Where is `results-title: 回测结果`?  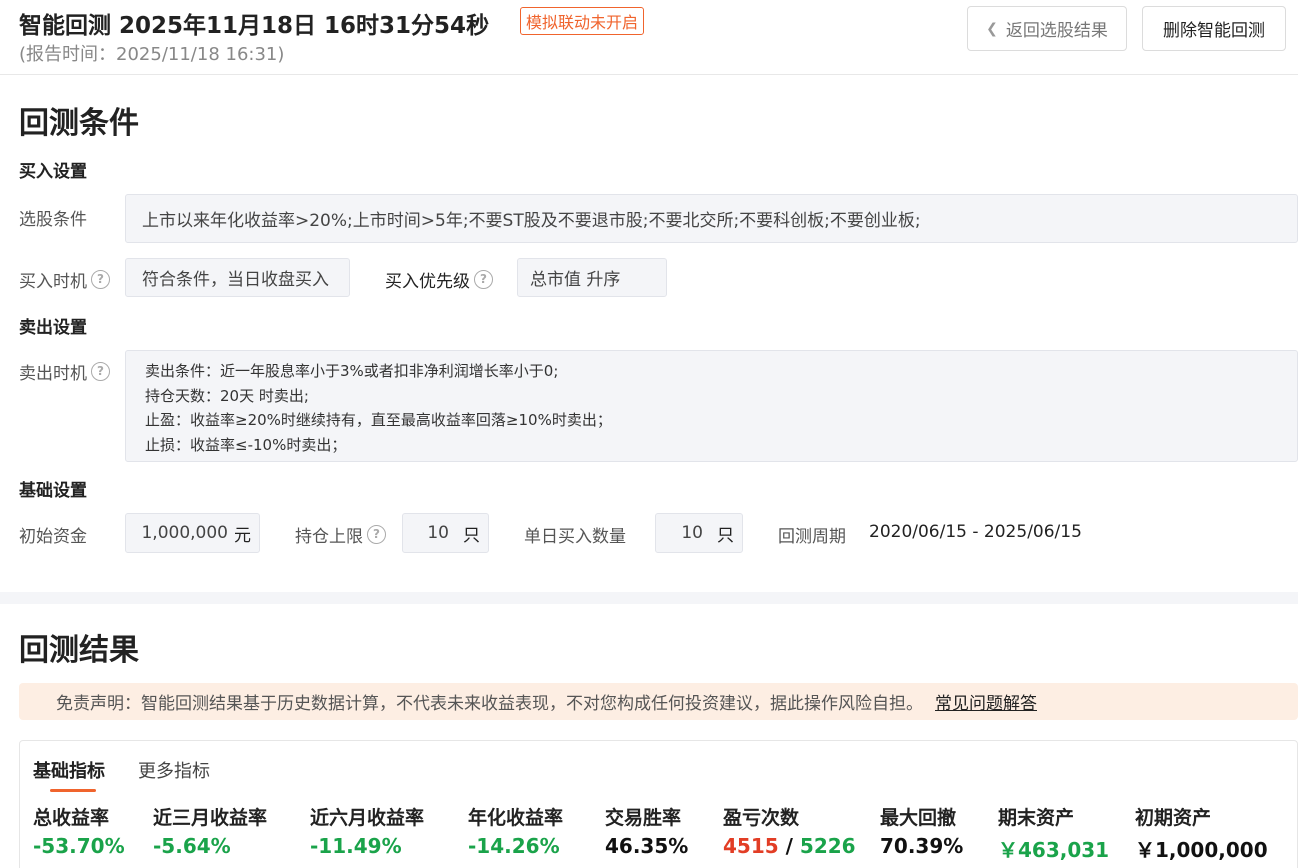 results-title: 回测结果 is located at coordinates (79, 650).